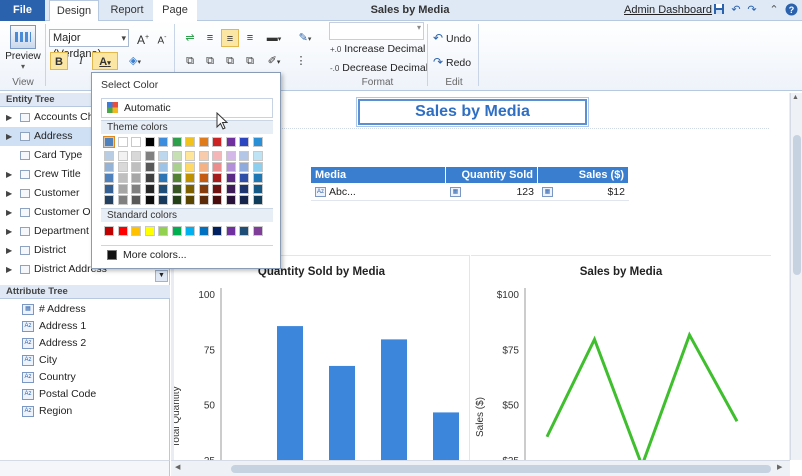  I want to click on attribute-item: Az Address 2, so click(84, 343).